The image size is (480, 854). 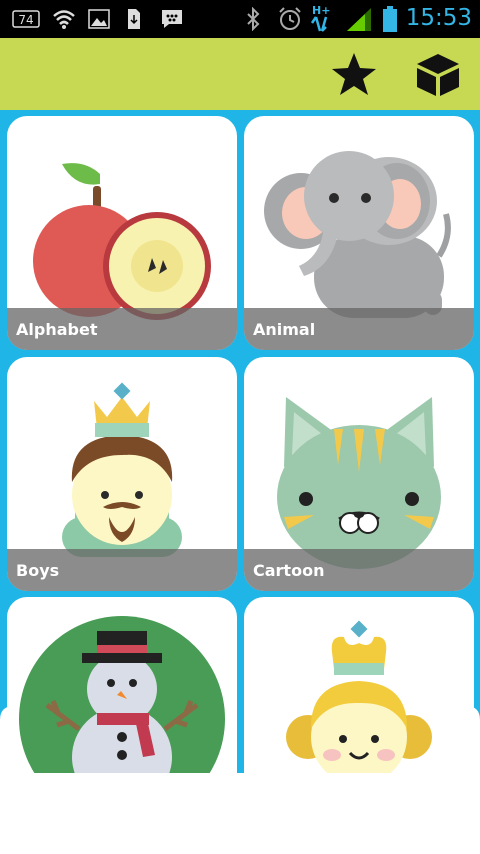 What do you see at coordinates (359, 474) in the screenshot?
I see `category-card-cartoon: Cartoon` at bounding box center [359, 474].